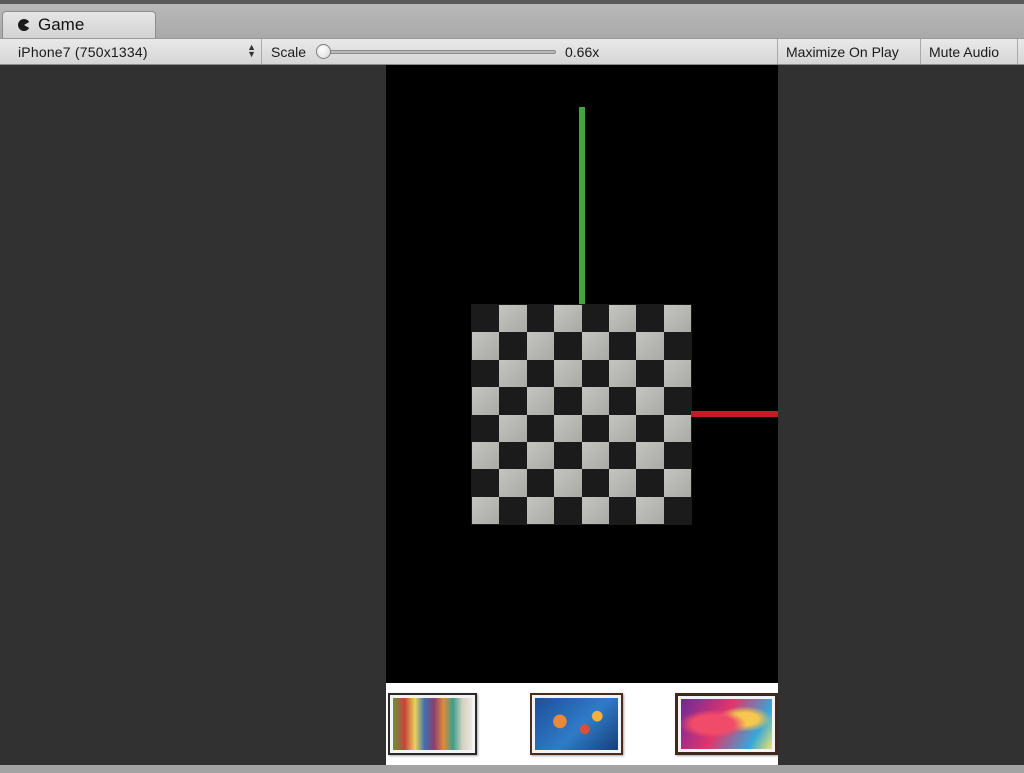 The width and height of the screenshot is (1024, 773). What do you see at coordinates (289, 51) in the screenshot?
I see `scale-label: Scale` at bounding box center [289, 51].